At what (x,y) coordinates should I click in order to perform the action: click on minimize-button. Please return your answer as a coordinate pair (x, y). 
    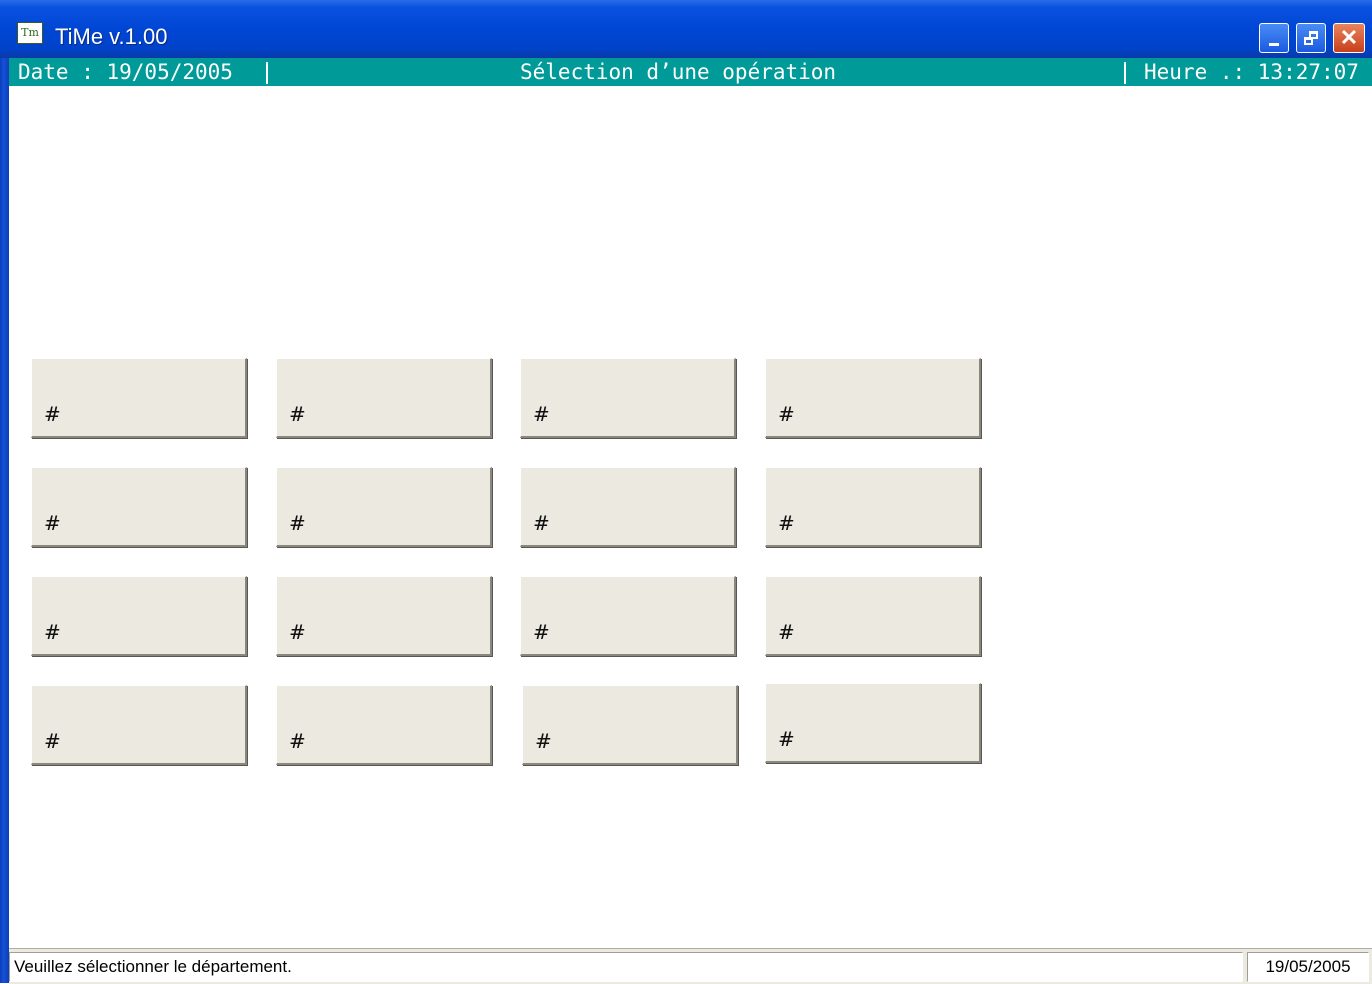
    Looking at the image, I should click on (1274, 38).